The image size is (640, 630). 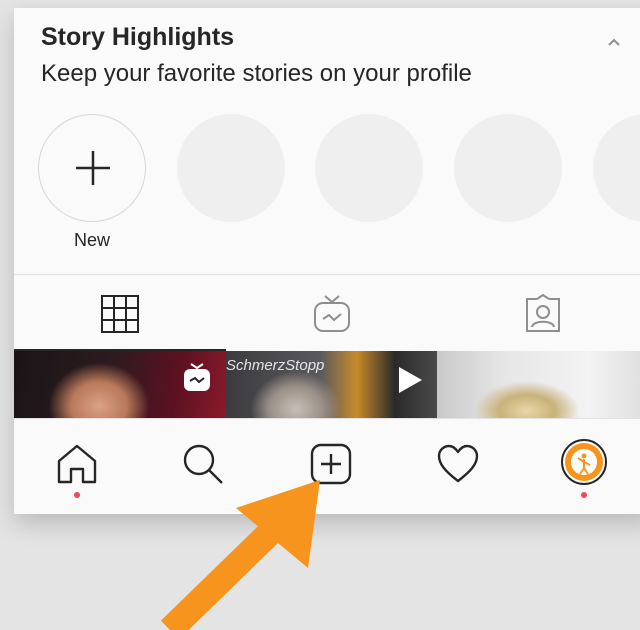 I want to click on divider, so click(x=327, y=274).